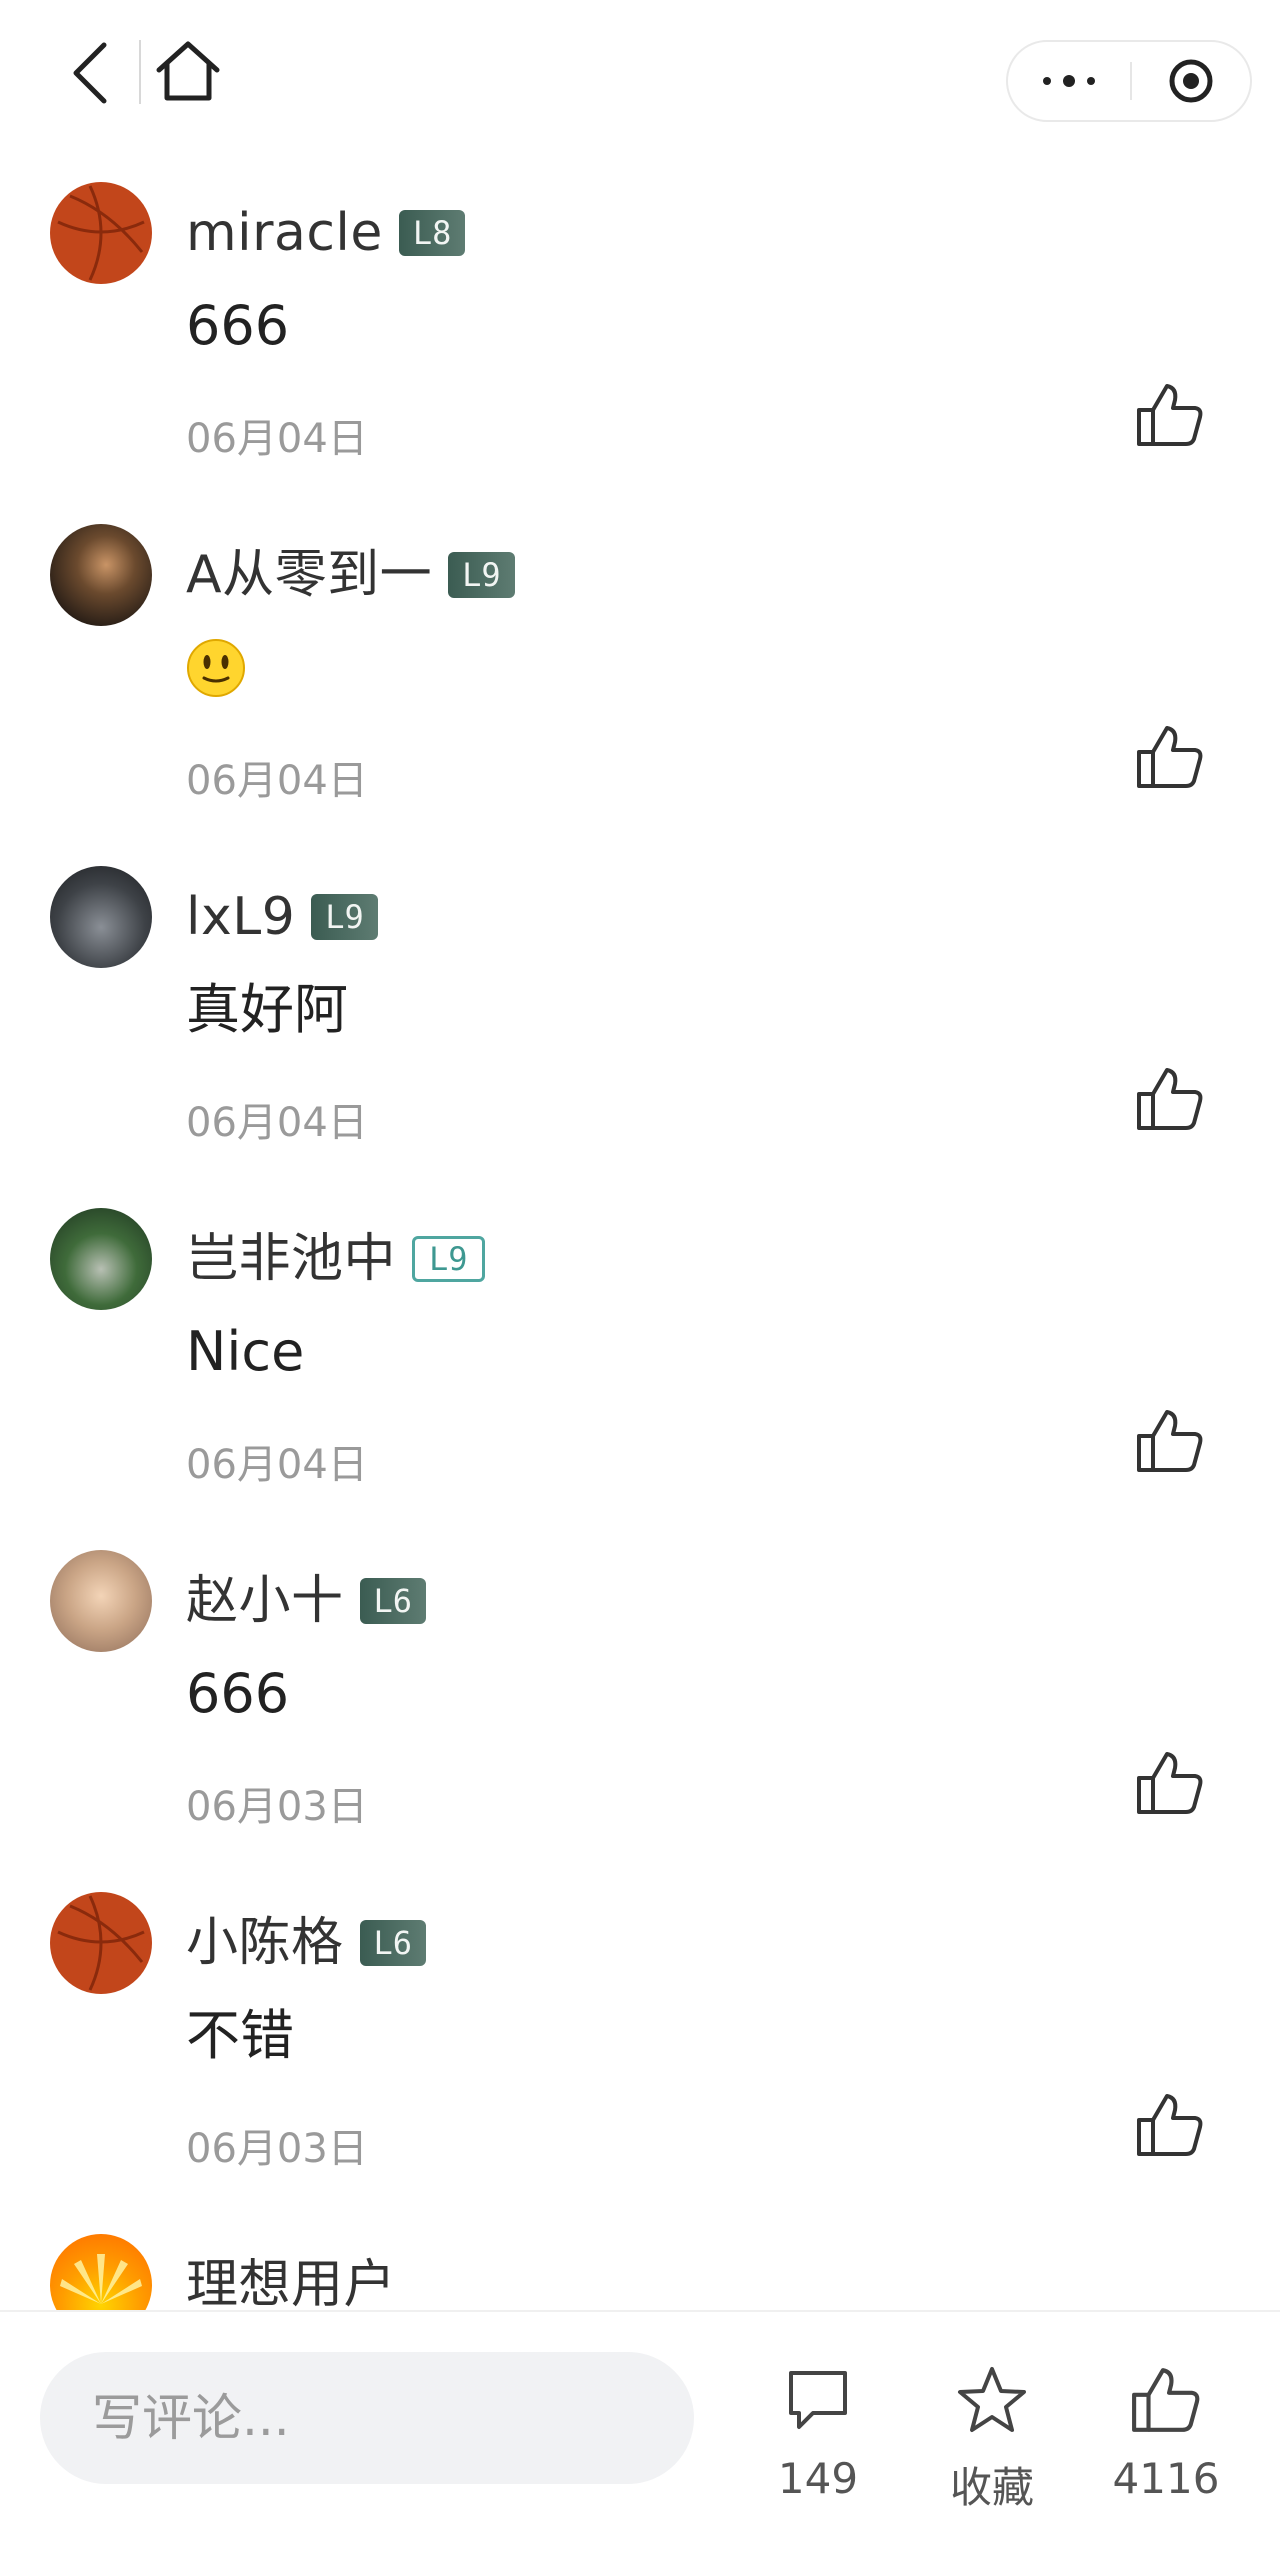 The width and height of the screenshot is (1280, 2552). I want to click on username: 理想用户, so click(291, 2284).